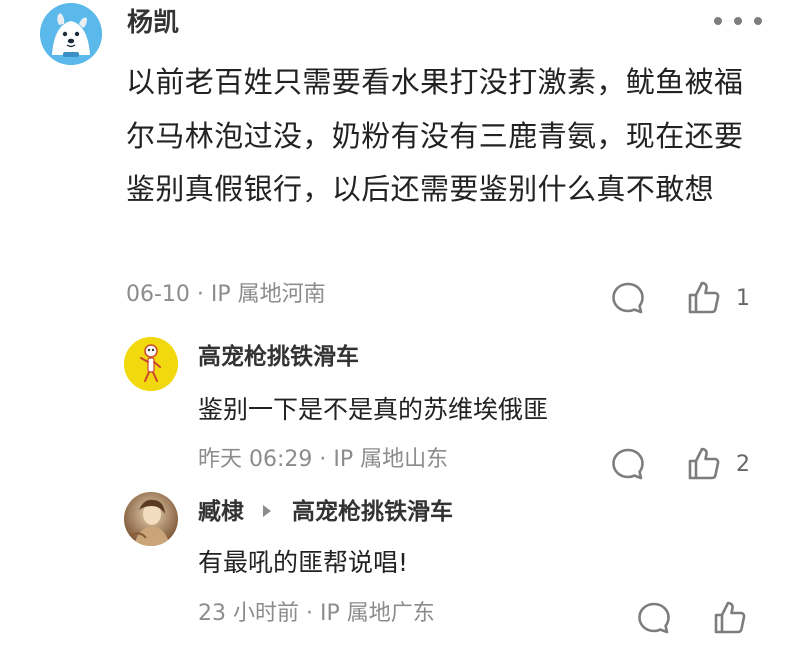  I want to click on cartoon-dog-icon, so click(71, 34).